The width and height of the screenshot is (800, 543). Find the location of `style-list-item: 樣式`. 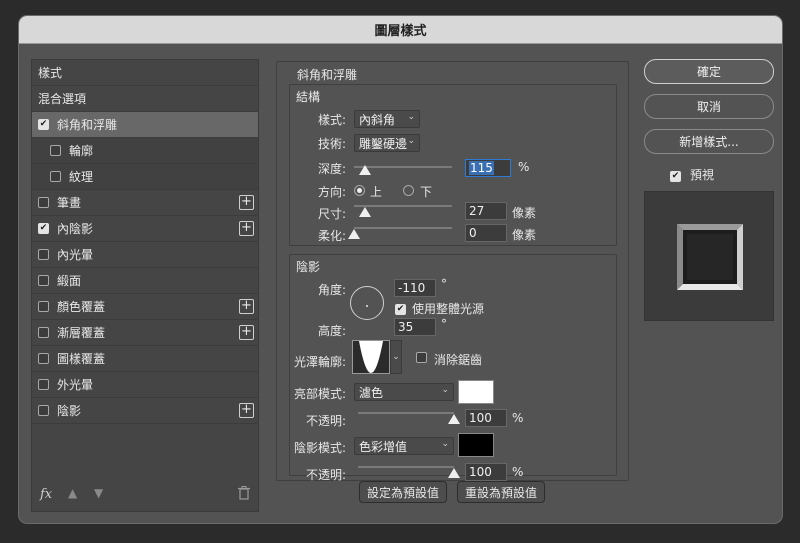

style-list-item: 樣式 is located at coordinates (145, 73).